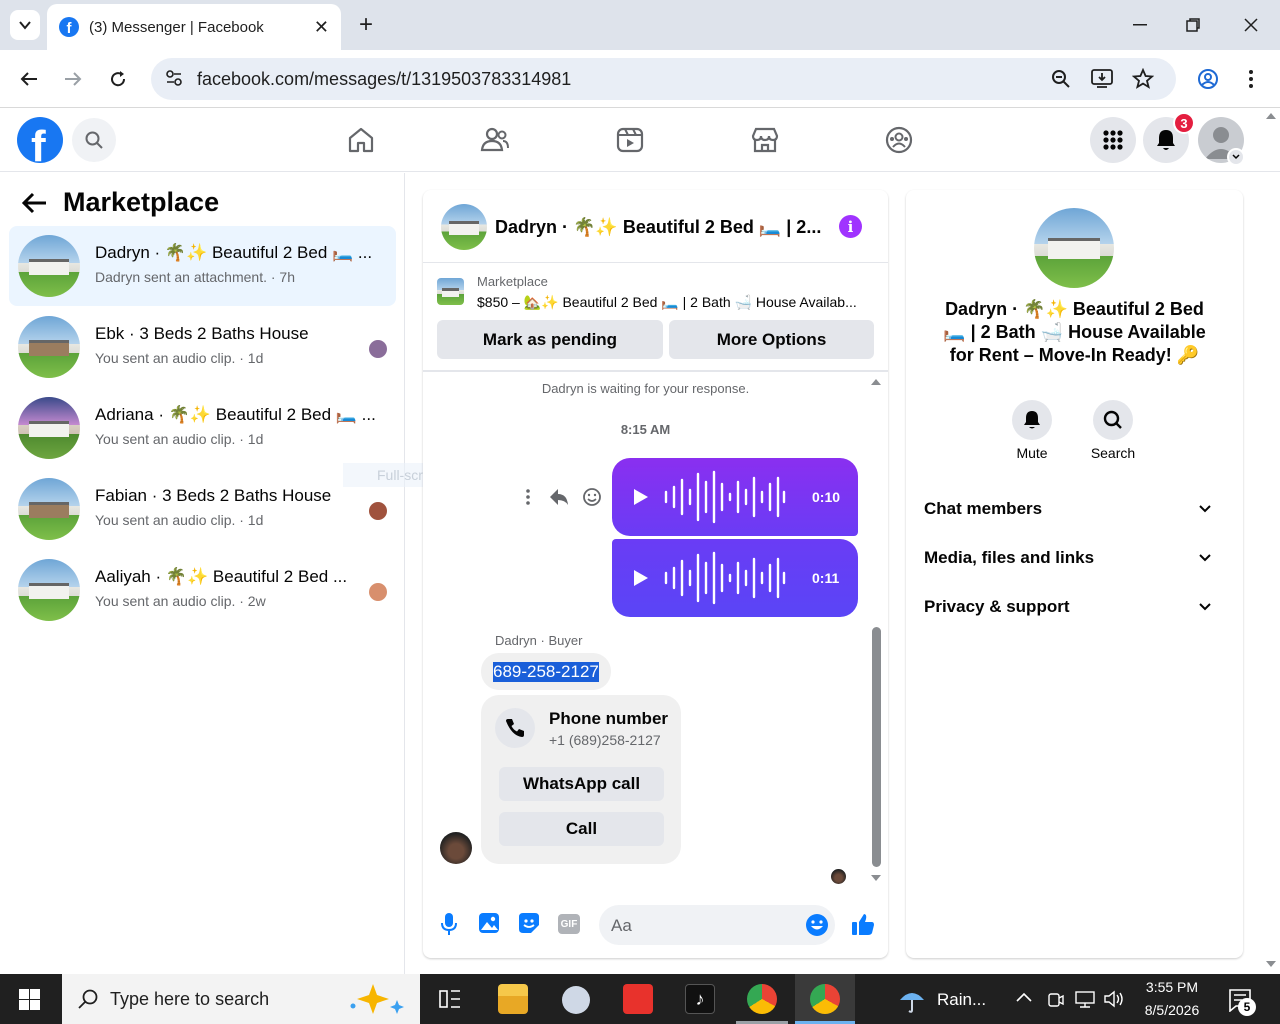 This screenshot has height=1024, width=1280. I want to click on file-explorer-icon, so click(513, 999).